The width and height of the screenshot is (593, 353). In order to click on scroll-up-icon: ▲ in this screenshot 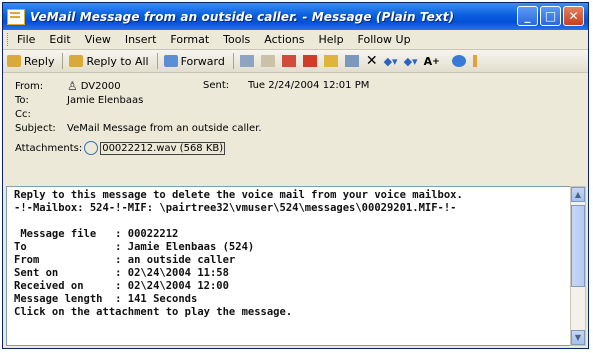, I will do `click(578, 194)`.